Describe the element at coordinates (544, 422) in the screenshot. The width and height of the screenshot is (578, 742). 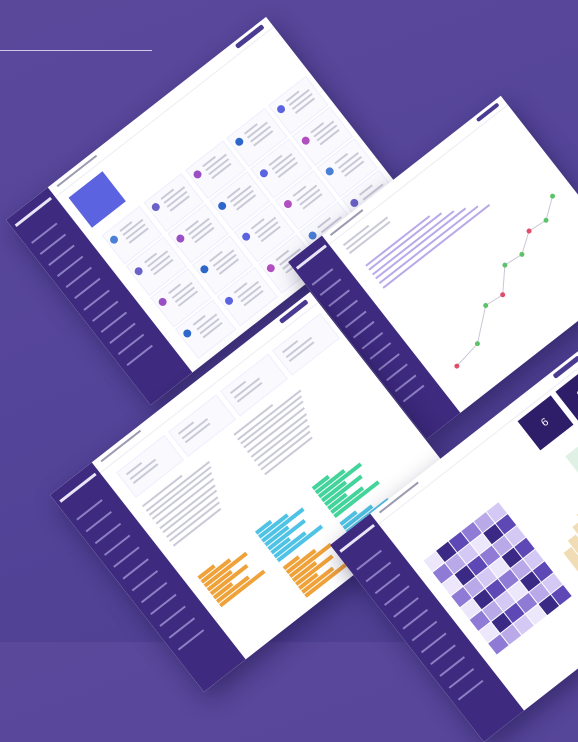
I see `kpi-value: 6` at that location.